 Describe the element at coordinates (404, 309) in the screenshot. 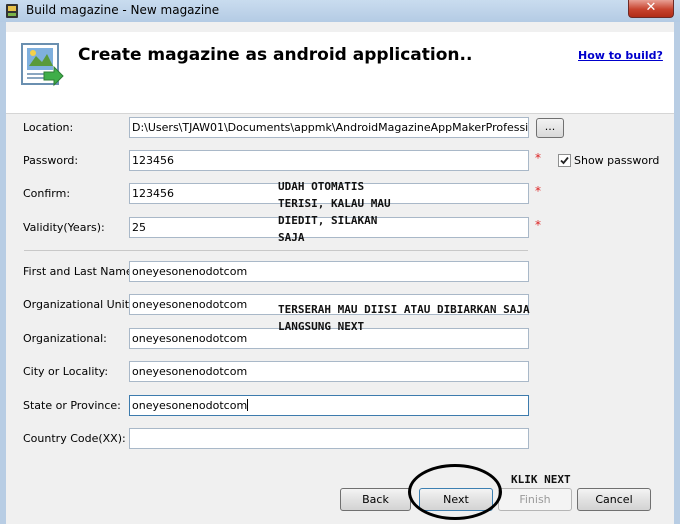

I see `annotation-line: TERSERAH MAU DIISI ATAU DIBIARKAN SAJA` at that location.